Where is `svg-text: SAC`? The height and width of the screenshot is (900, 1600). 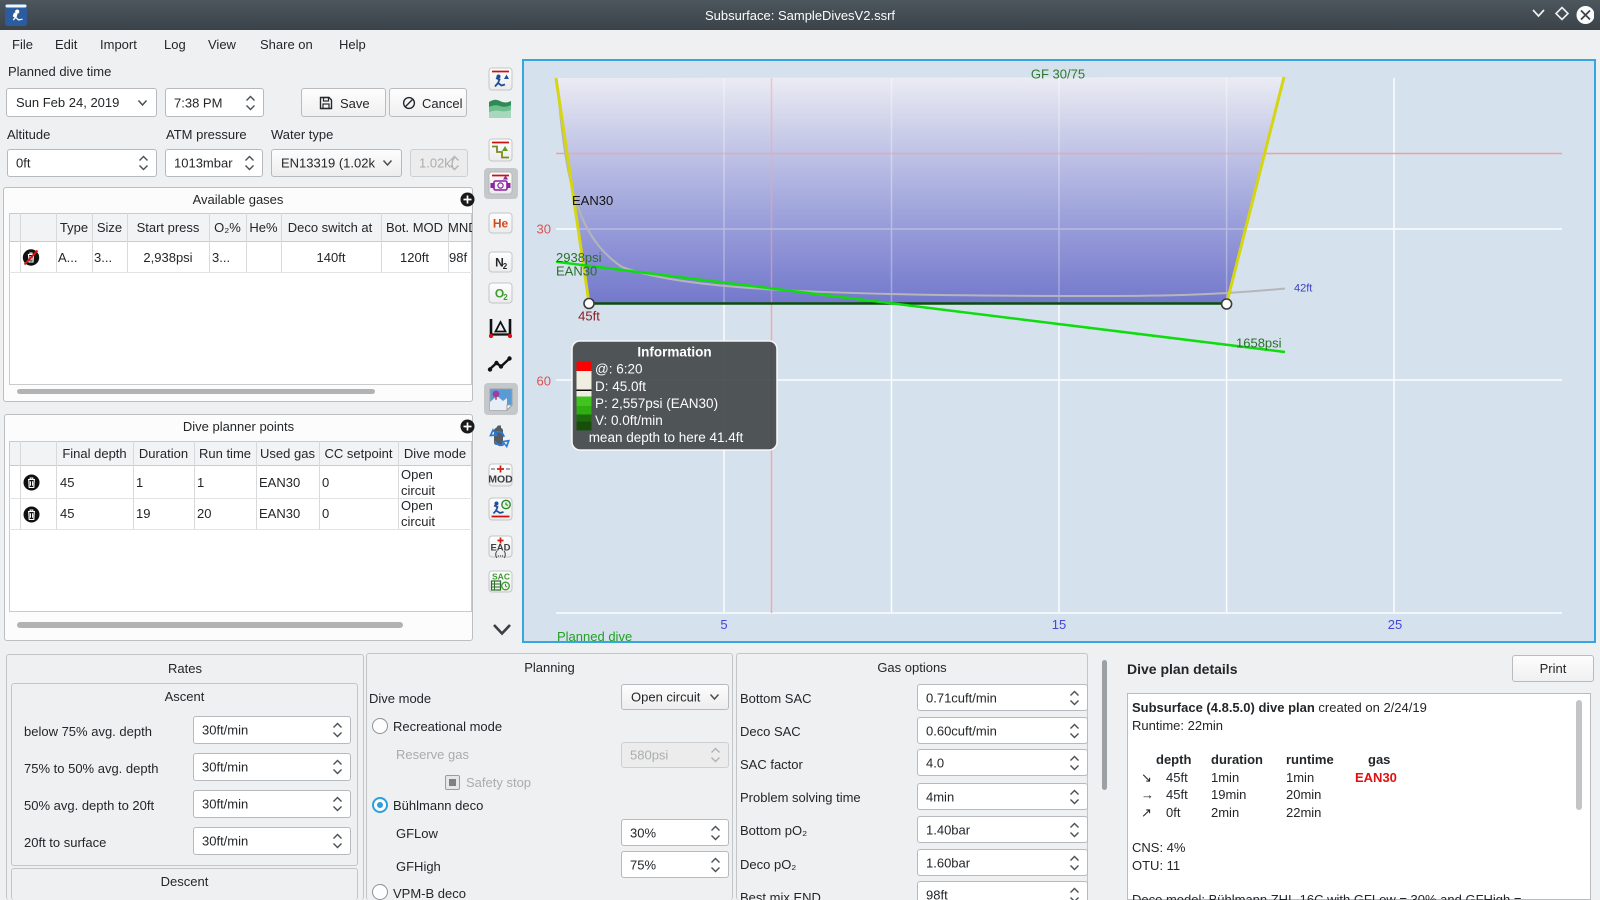 svg-text: SAC is located at coordinates (501, 577).